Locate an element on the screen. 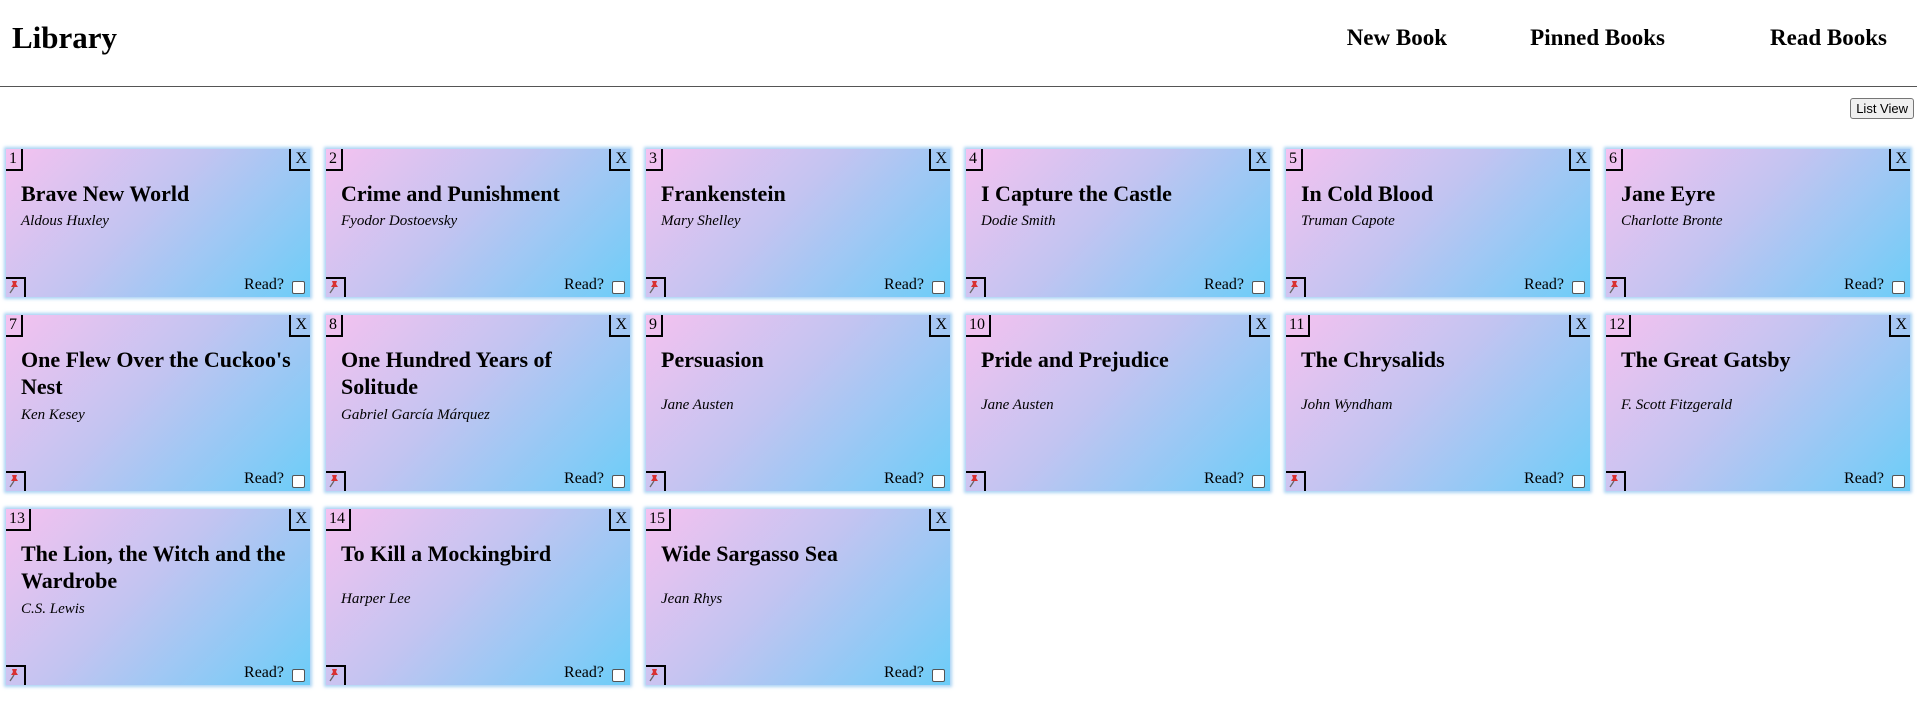  book-title: Wide Sargasso Sea is located at coordinates (749, 553).